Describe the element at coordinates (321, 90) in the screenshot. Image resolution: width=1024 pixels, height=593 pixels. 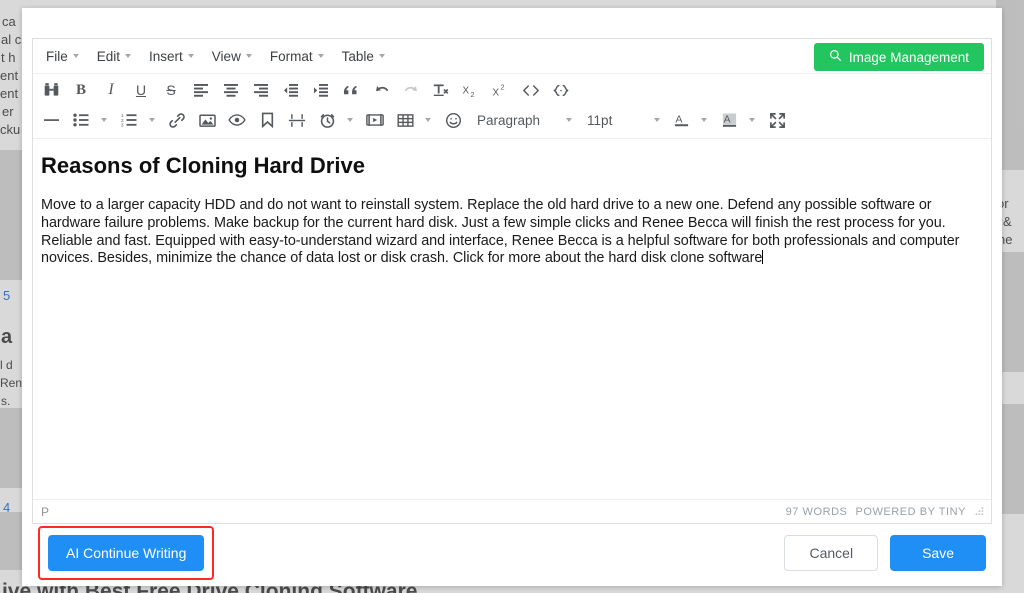
I see `indent-icon` at that location.